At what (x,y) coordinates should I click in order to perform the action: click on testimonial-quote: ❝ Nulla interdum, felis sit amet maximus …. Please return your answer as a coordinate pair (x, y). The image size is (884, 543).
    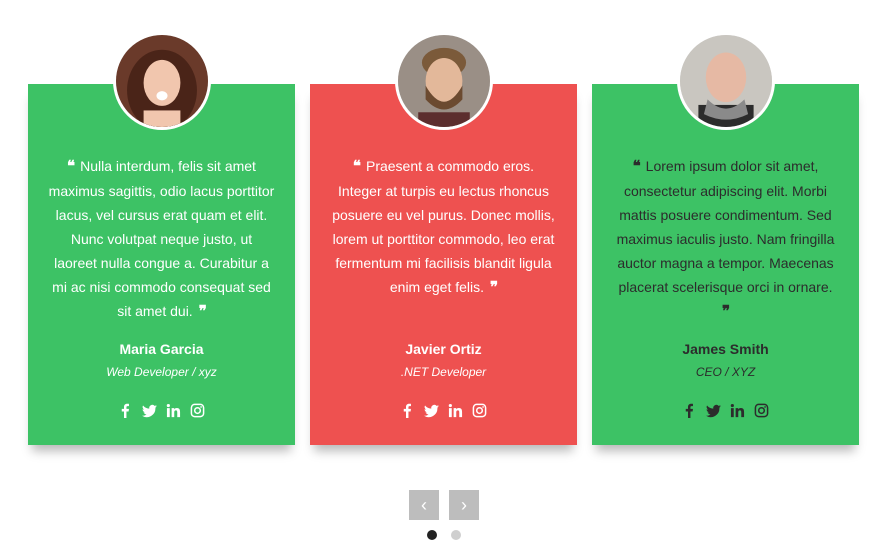
    Looking at the image, I should click on (161, 239).